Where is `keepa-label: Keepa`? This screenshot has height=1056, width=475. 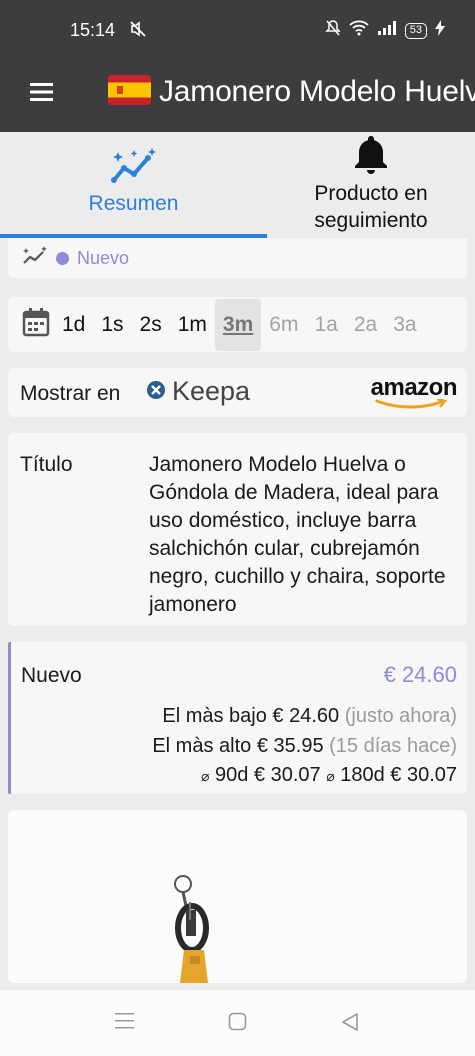
keepa-label: Keepa is located at coordinates (211, 391).